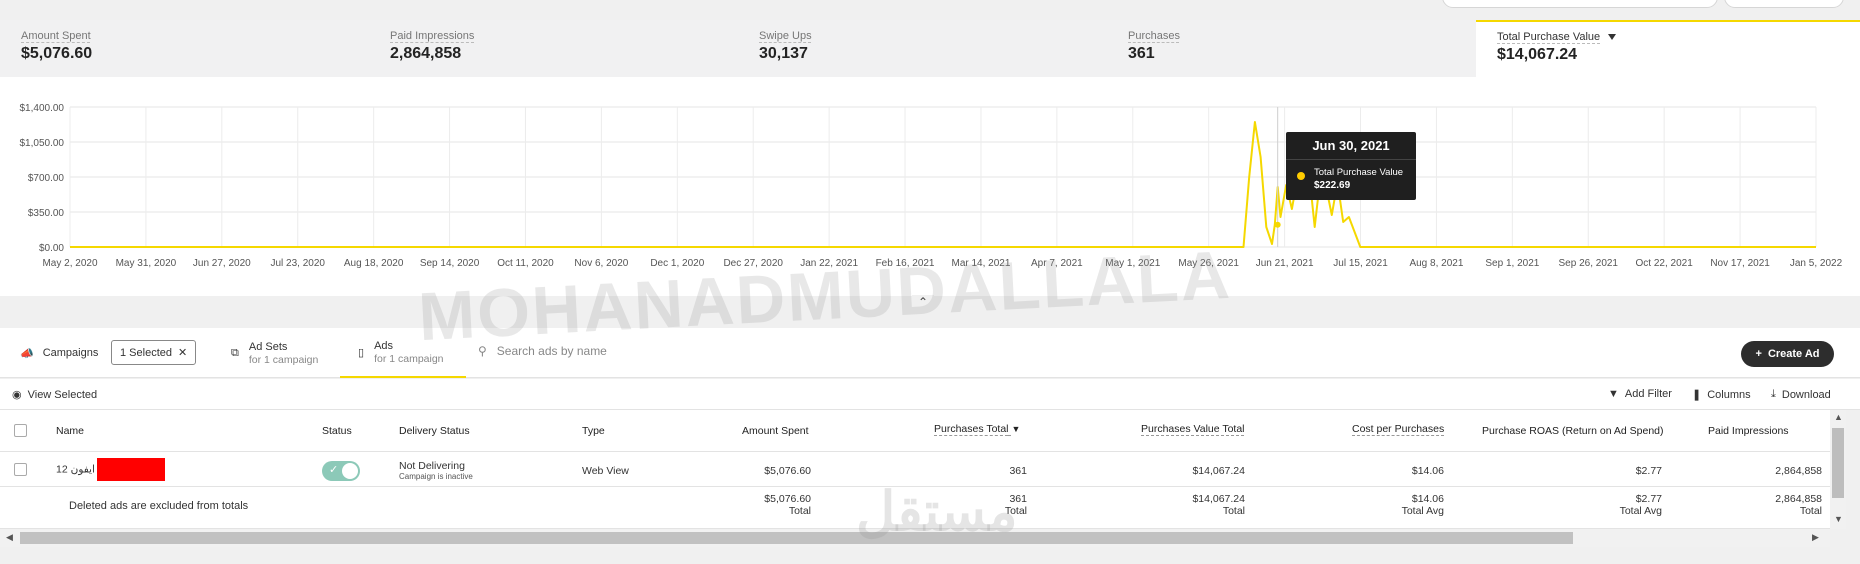  What do you see at coordinates (783, 53) in the screenshot?
I see `metric-value: 30,137` at bounding box center [783, 53].